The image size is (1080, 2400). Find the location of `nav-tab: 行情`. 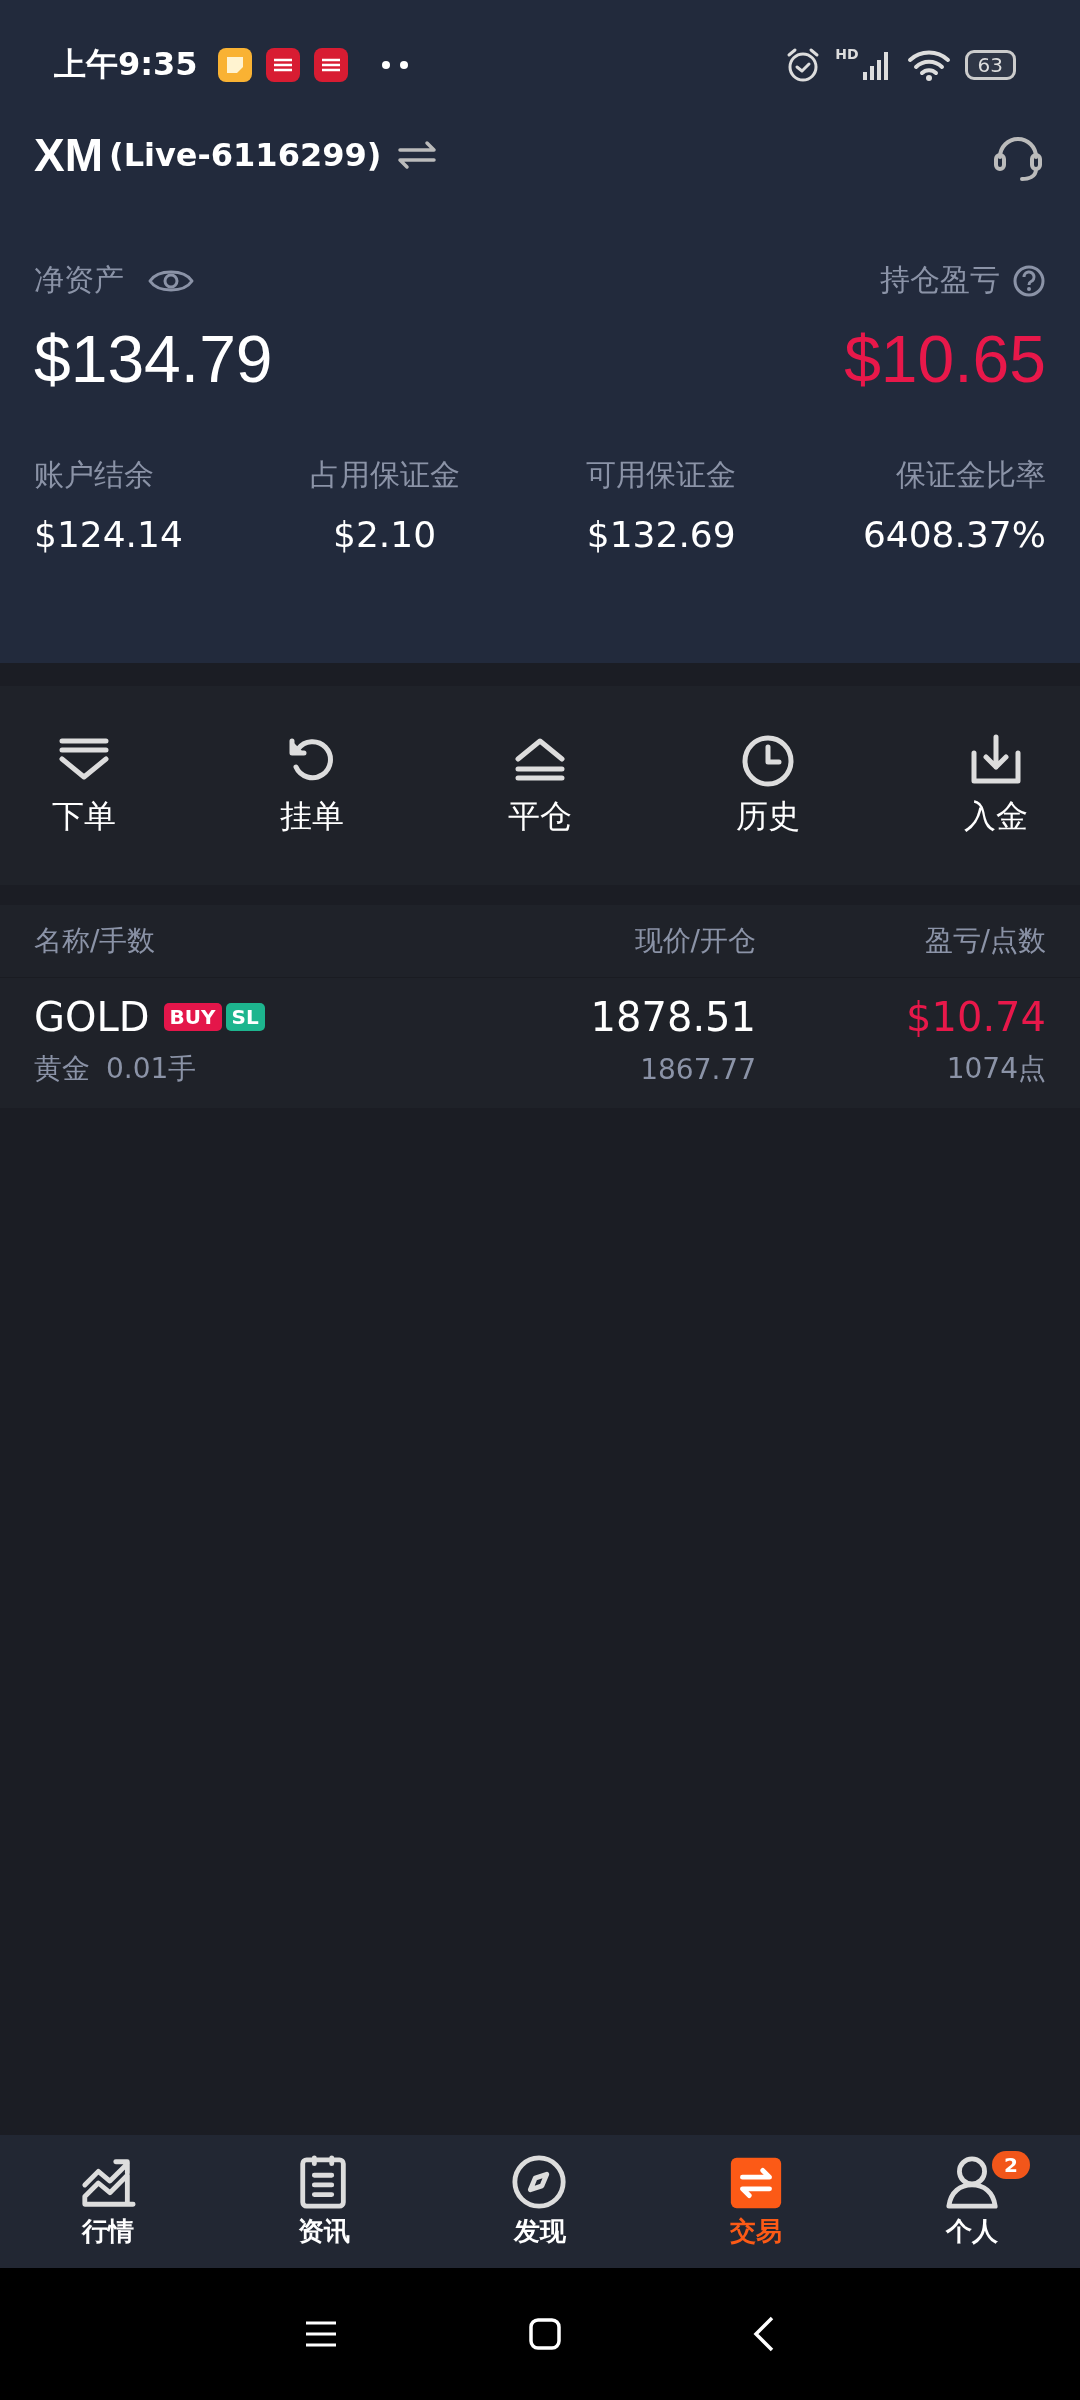

nav-tab: 行情 is located at coordinates (108, 2201).